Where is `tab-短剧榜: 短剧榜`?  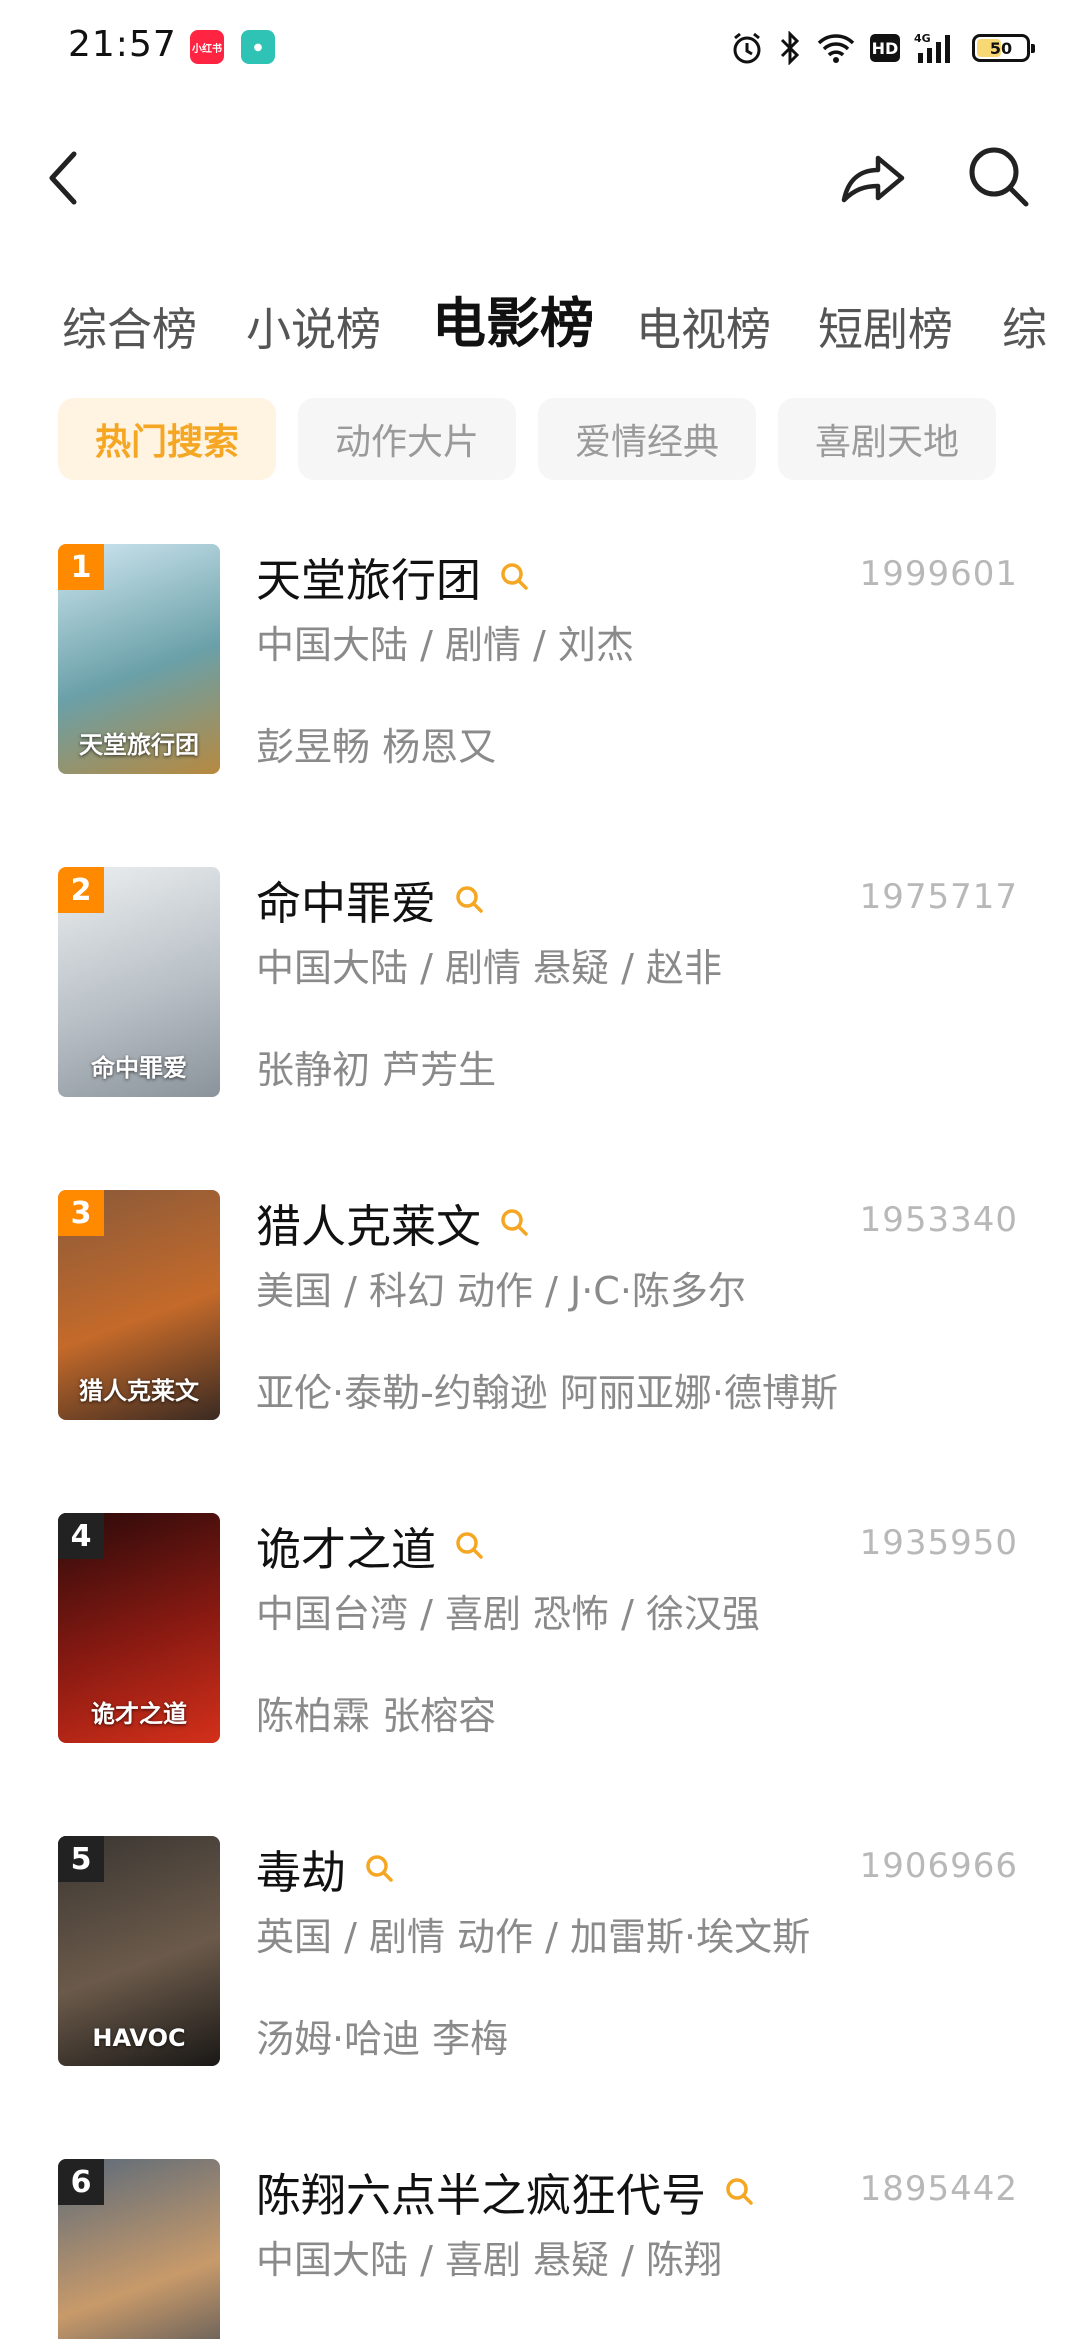 tab-短剧榜: 短剧榜 is located at coordinates (885, 330).